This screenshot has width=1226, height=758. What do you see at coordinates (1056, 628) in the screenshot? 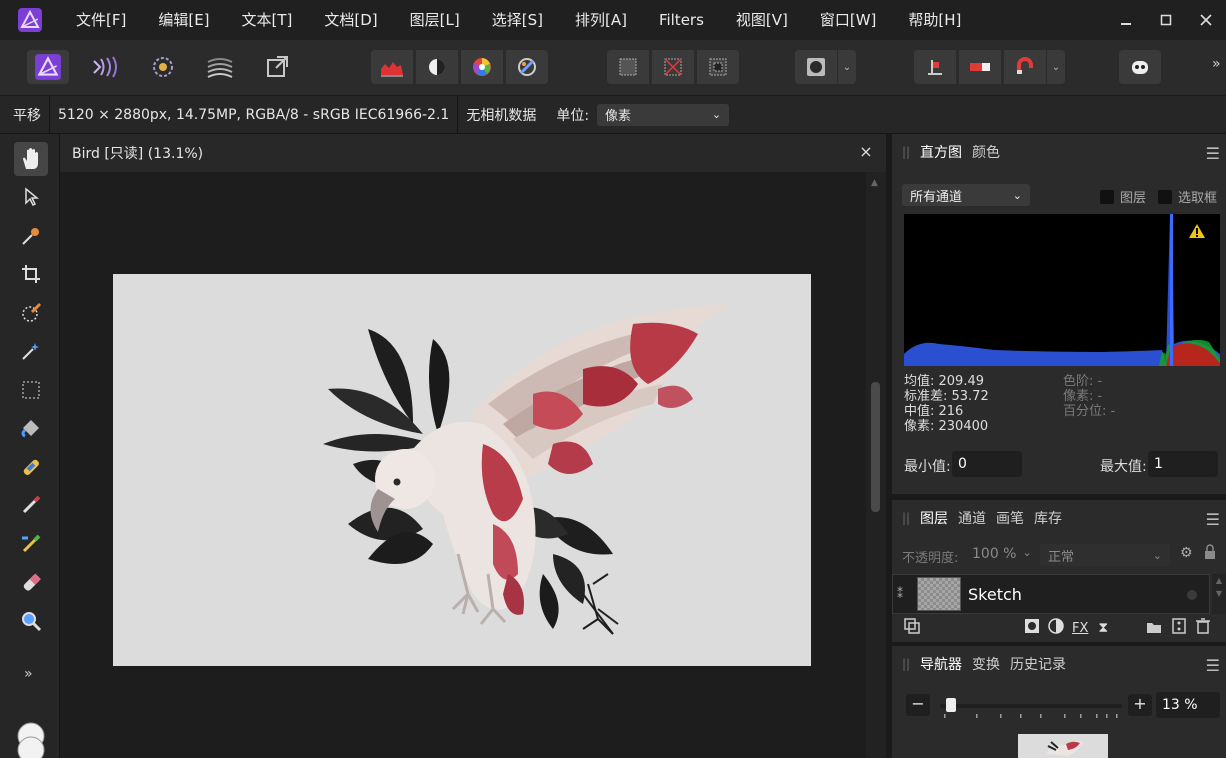
I see `adjustment-icon` at bounding box center [1056, 628].